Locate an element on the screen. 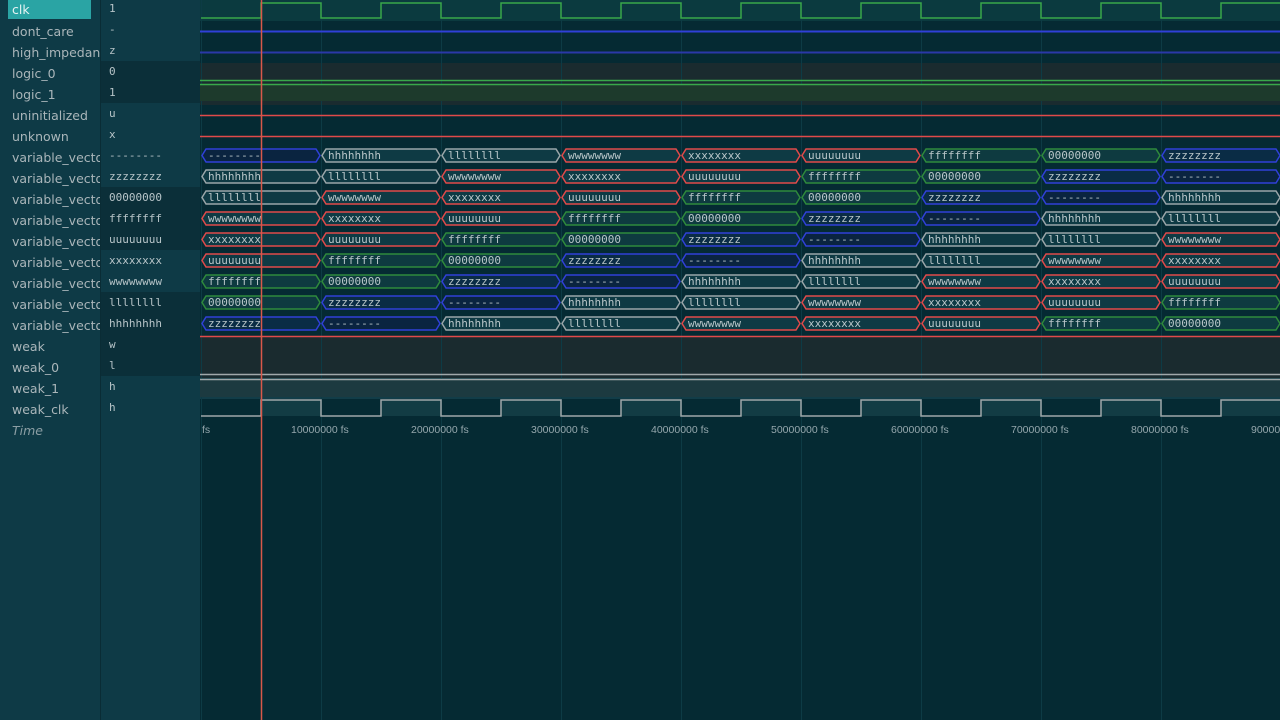  time-tick-label: 40000000 fs is located at coordinates (680, 430).